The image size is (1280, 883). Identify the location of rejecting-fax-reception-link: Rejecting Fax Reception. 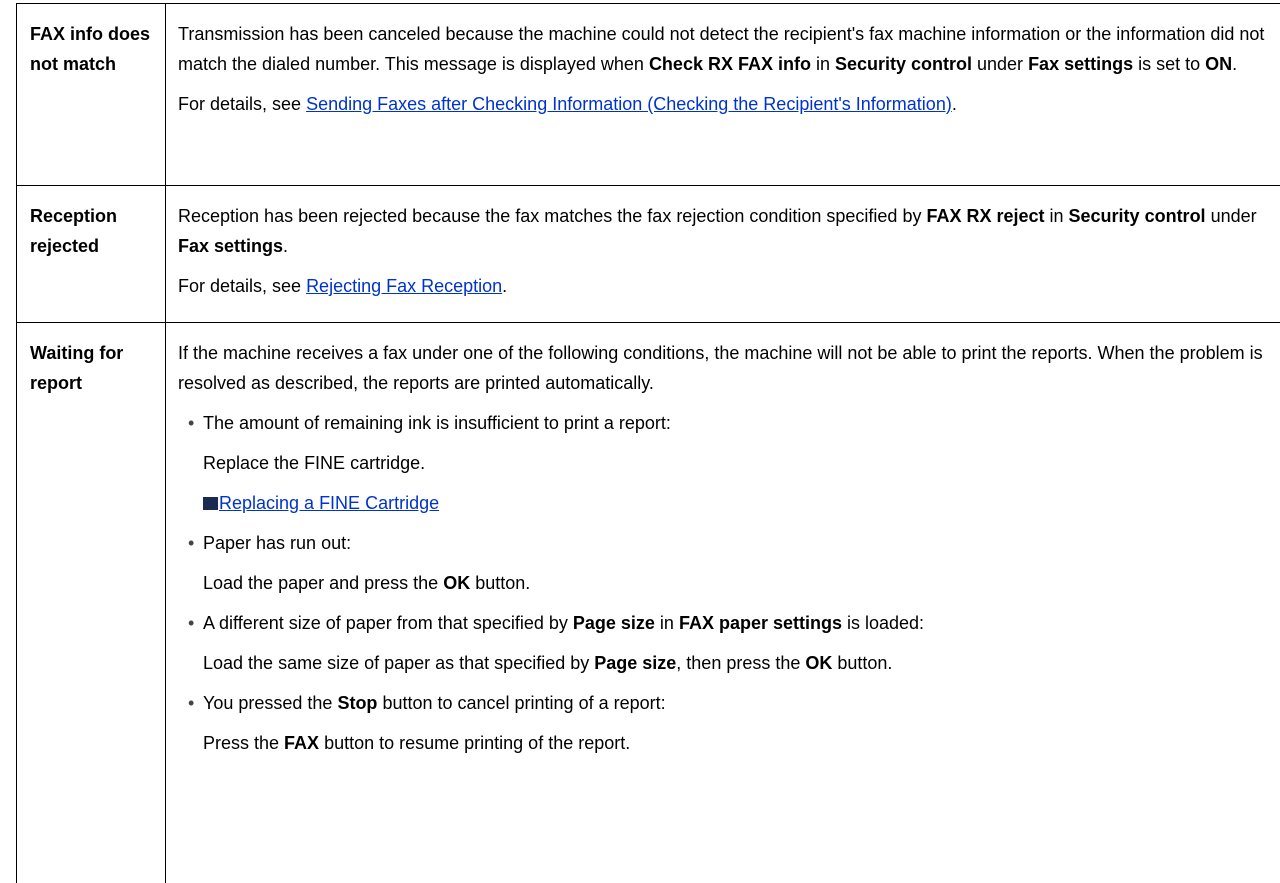
(404, 286).